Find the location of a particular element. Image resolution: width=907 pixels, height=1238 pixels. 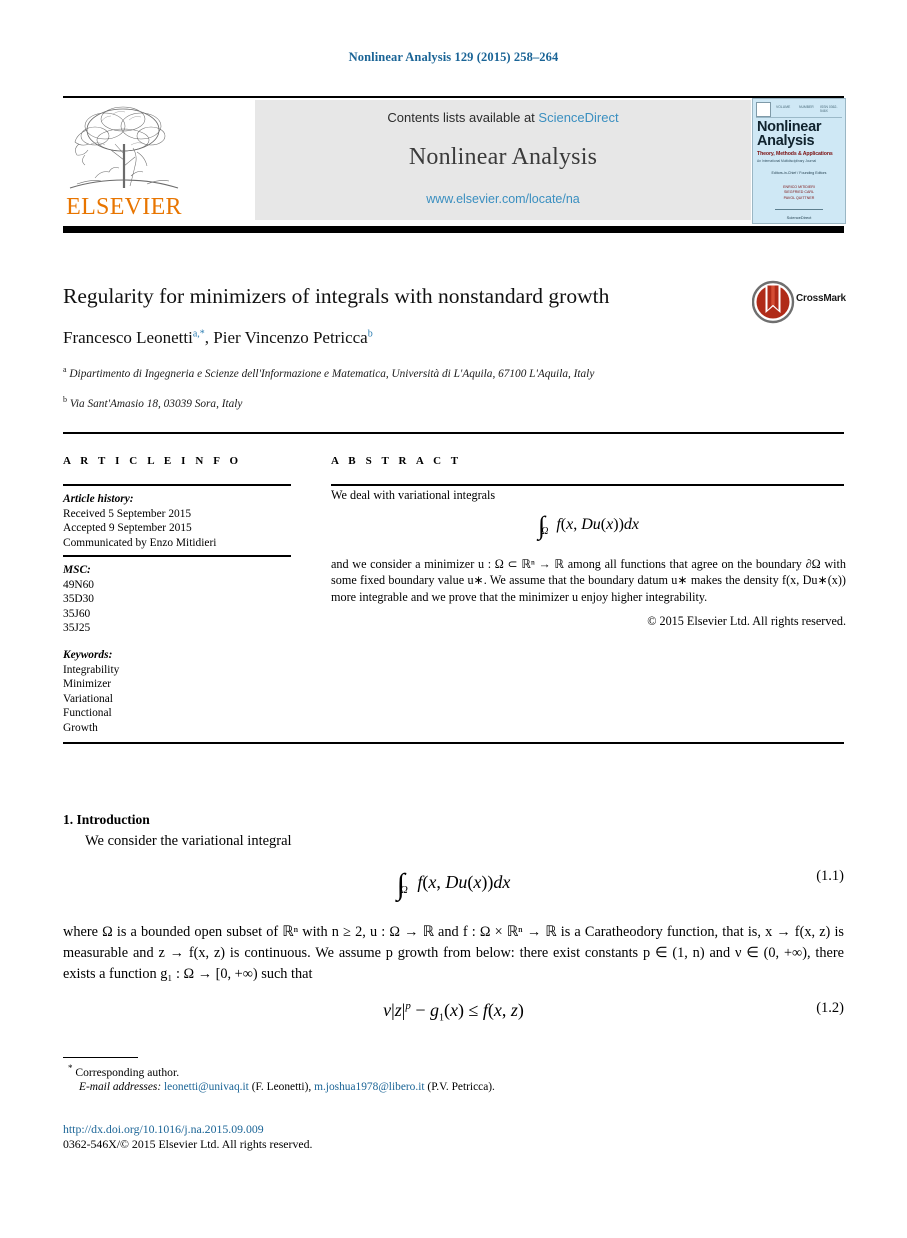

equation-1-1-number: (1.1) is located at coordinates (830, 876).